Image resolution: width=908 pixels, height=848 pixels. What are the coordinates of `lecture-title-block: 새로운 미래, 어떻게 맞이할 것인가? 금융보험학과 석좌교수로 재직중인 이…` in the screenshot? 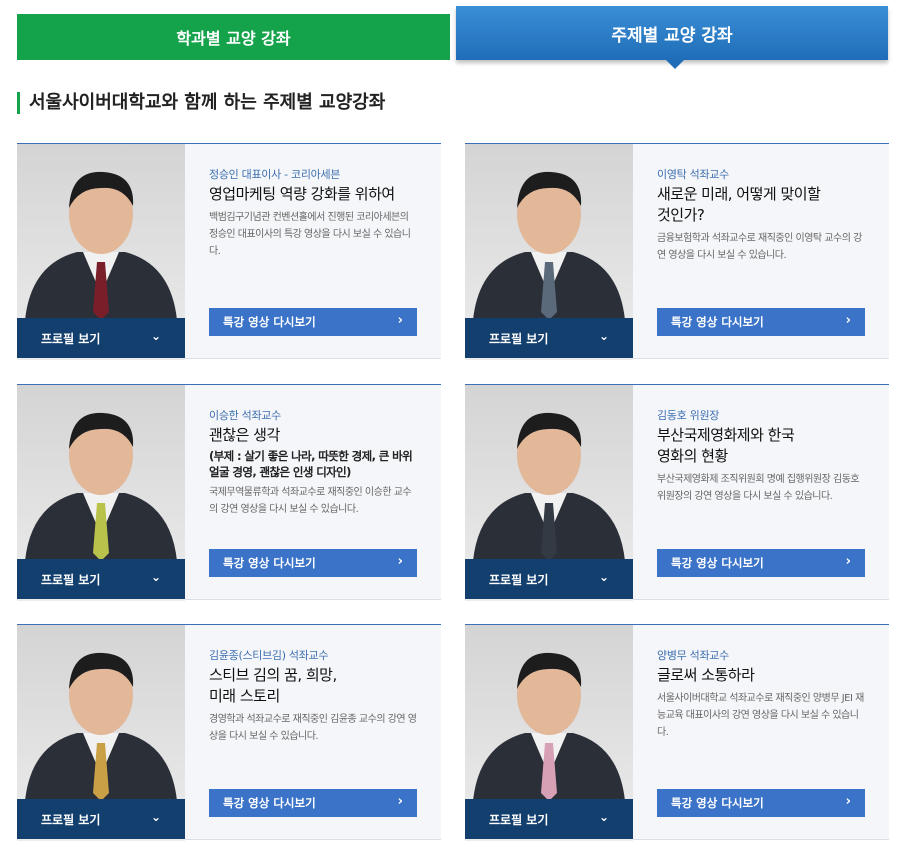 It's located at (759, 224).